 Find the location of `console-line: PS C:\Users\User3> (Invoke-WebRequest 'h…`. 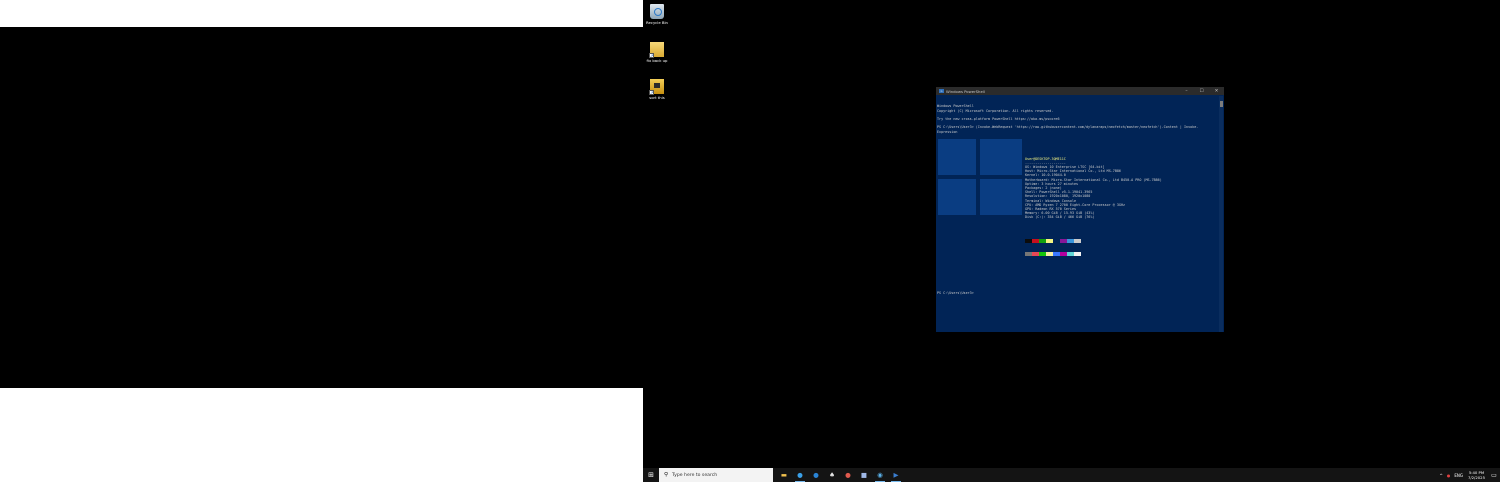

console-line: PS C:\Users\User3> (Invoke-WebRequest 'h… is located at coordinates (1068, 129).